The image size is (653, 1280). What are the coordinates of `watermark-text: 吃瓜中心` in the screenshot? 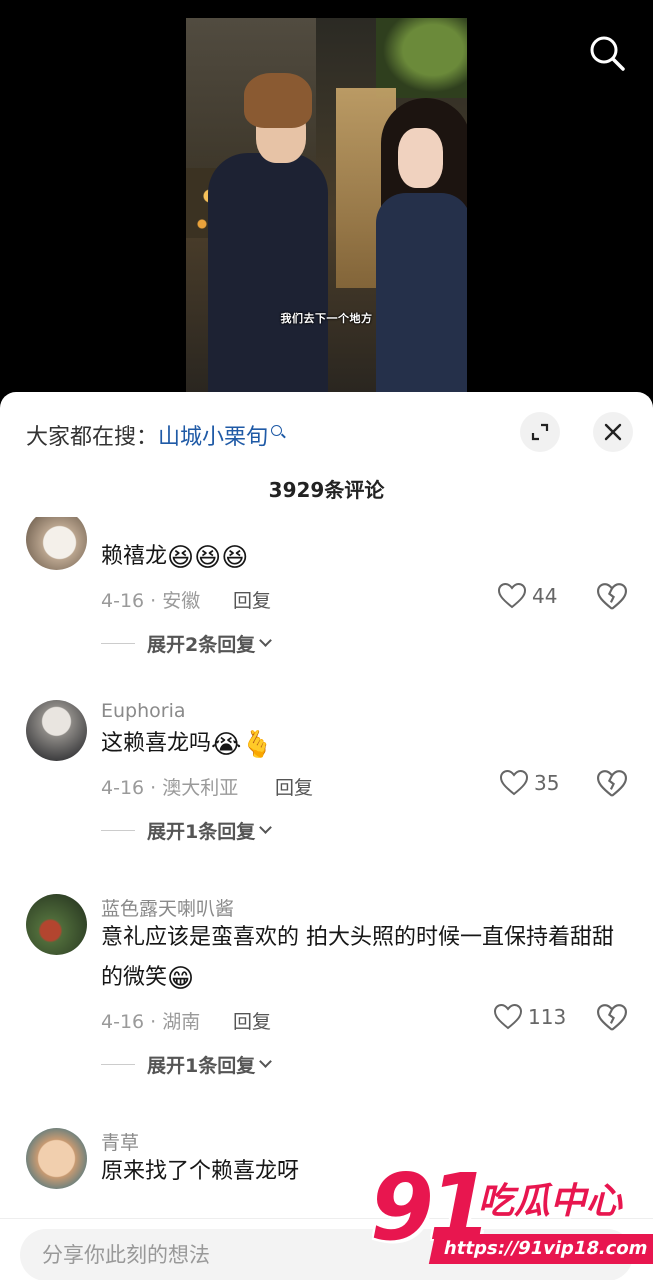 It's located at (550, 1201).